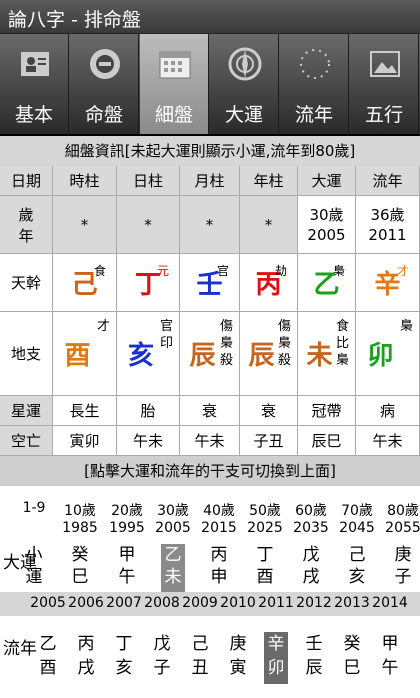  What do you see at coordinates (327, 181) in the screenshot?
I see `column-header: 大運` at bounding box center [327, 181].